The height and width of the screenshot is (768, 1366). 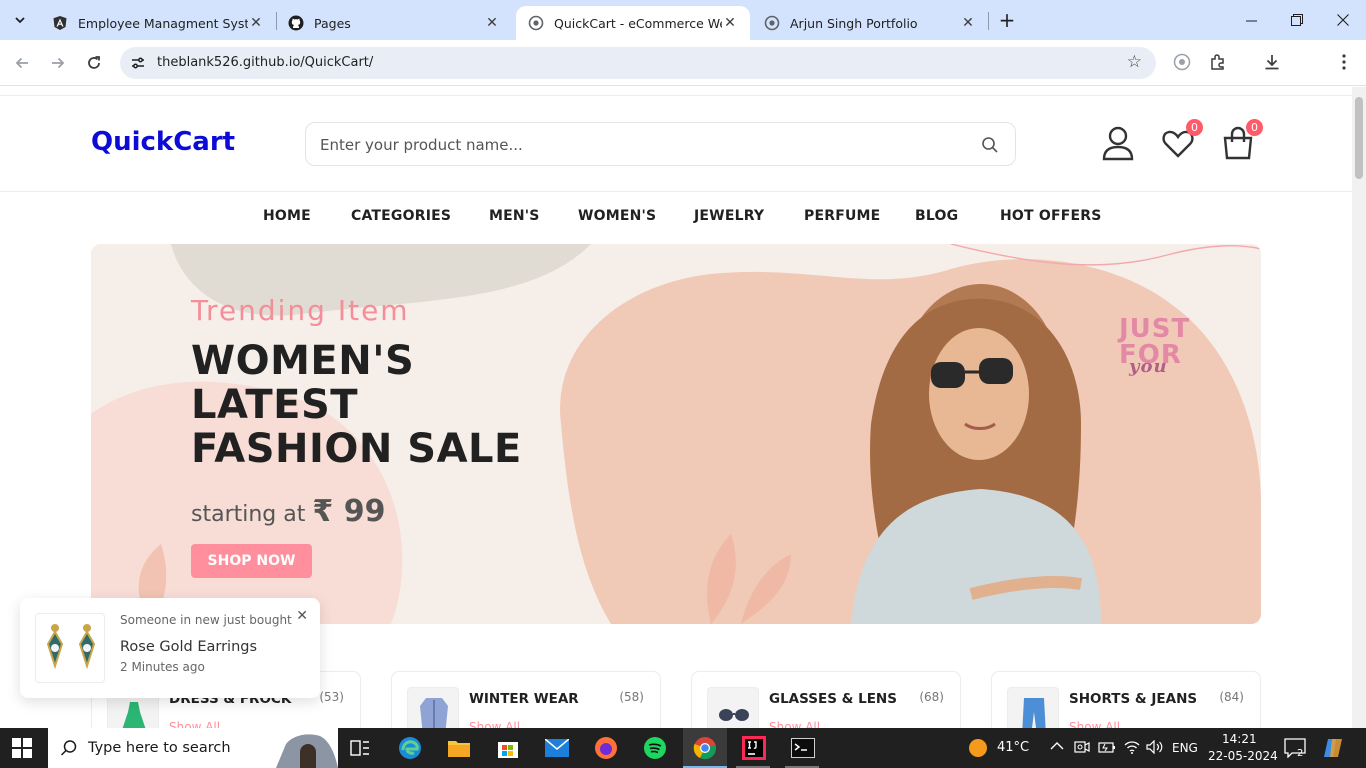 What do you see at coordinates (1155, 329) in the screenshot?
I see `tag-line: JUST` at bounding box center [1155, 329].